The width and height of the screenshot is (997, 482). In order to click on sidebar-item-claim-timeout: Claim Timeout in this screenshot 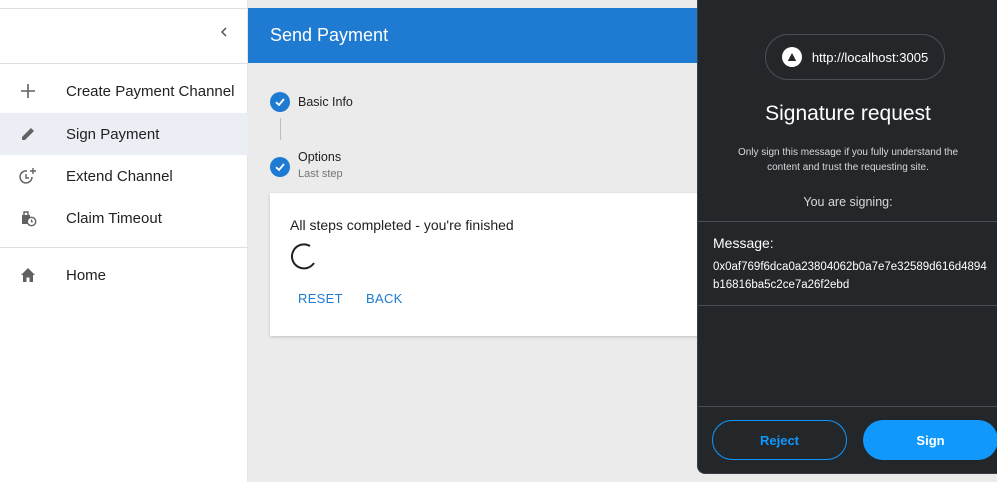, I will do `click(124, 218)`.